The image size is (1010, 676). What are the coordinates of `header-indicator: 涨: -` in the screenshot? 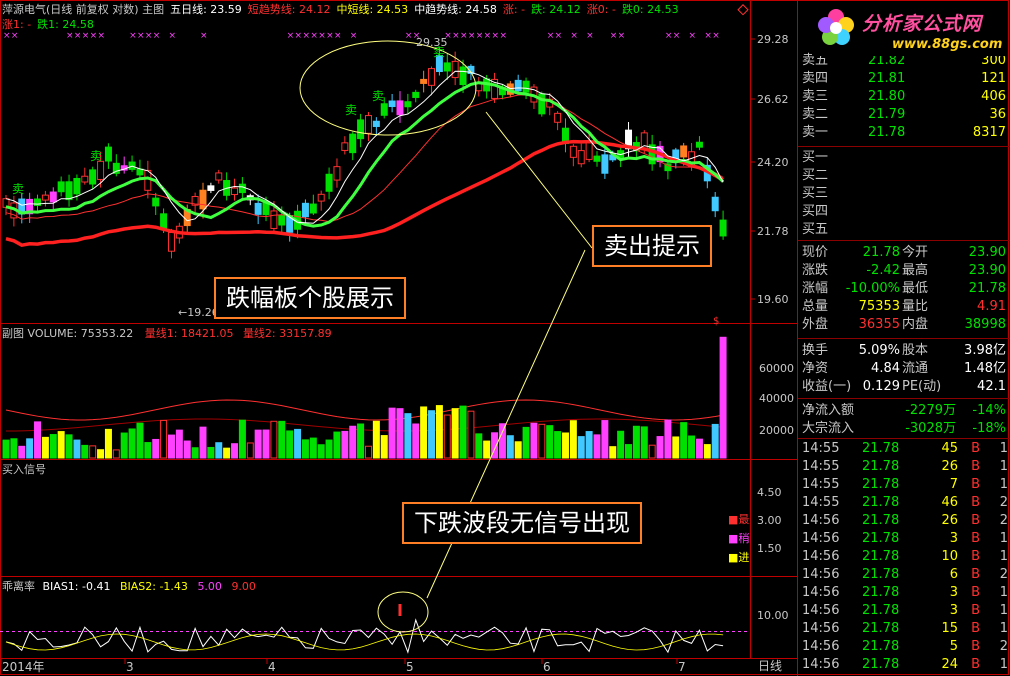 It's located at (514, 9).